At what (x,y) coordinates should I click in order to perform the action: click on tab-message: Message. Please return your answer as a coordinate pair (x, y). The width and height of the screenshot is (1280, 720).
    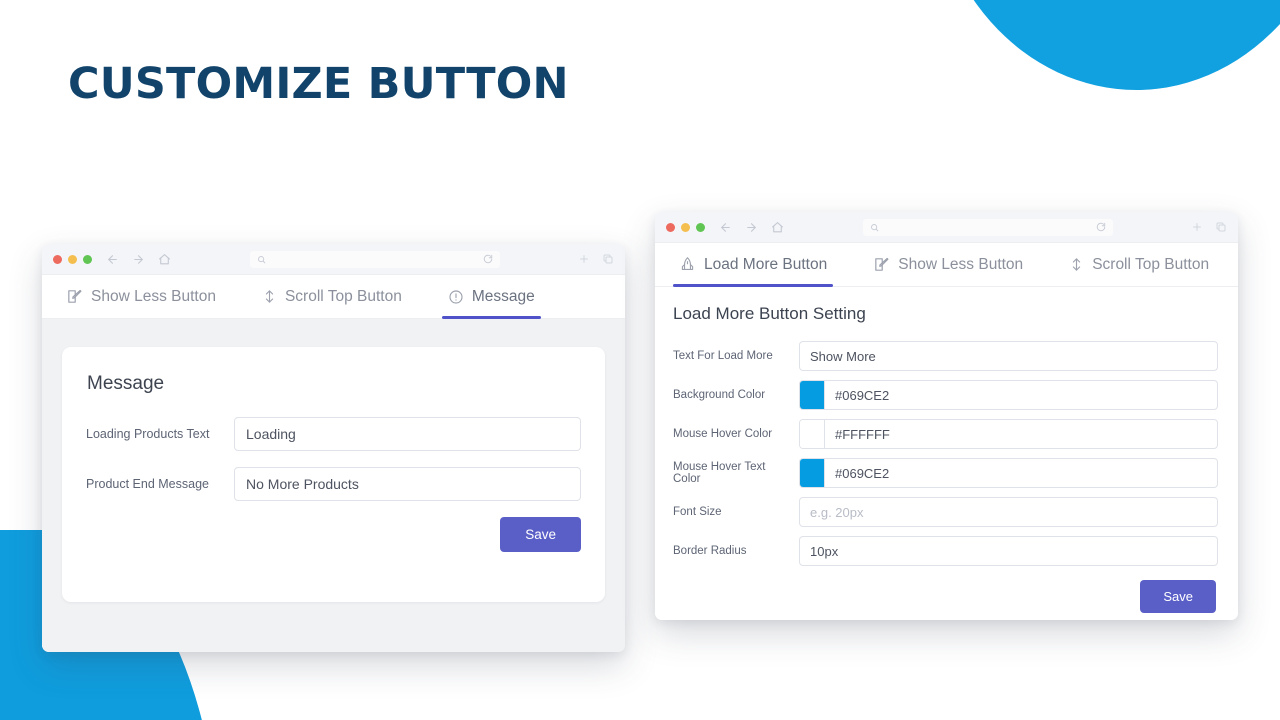
    Looking at the image, I should click on (491, 297).